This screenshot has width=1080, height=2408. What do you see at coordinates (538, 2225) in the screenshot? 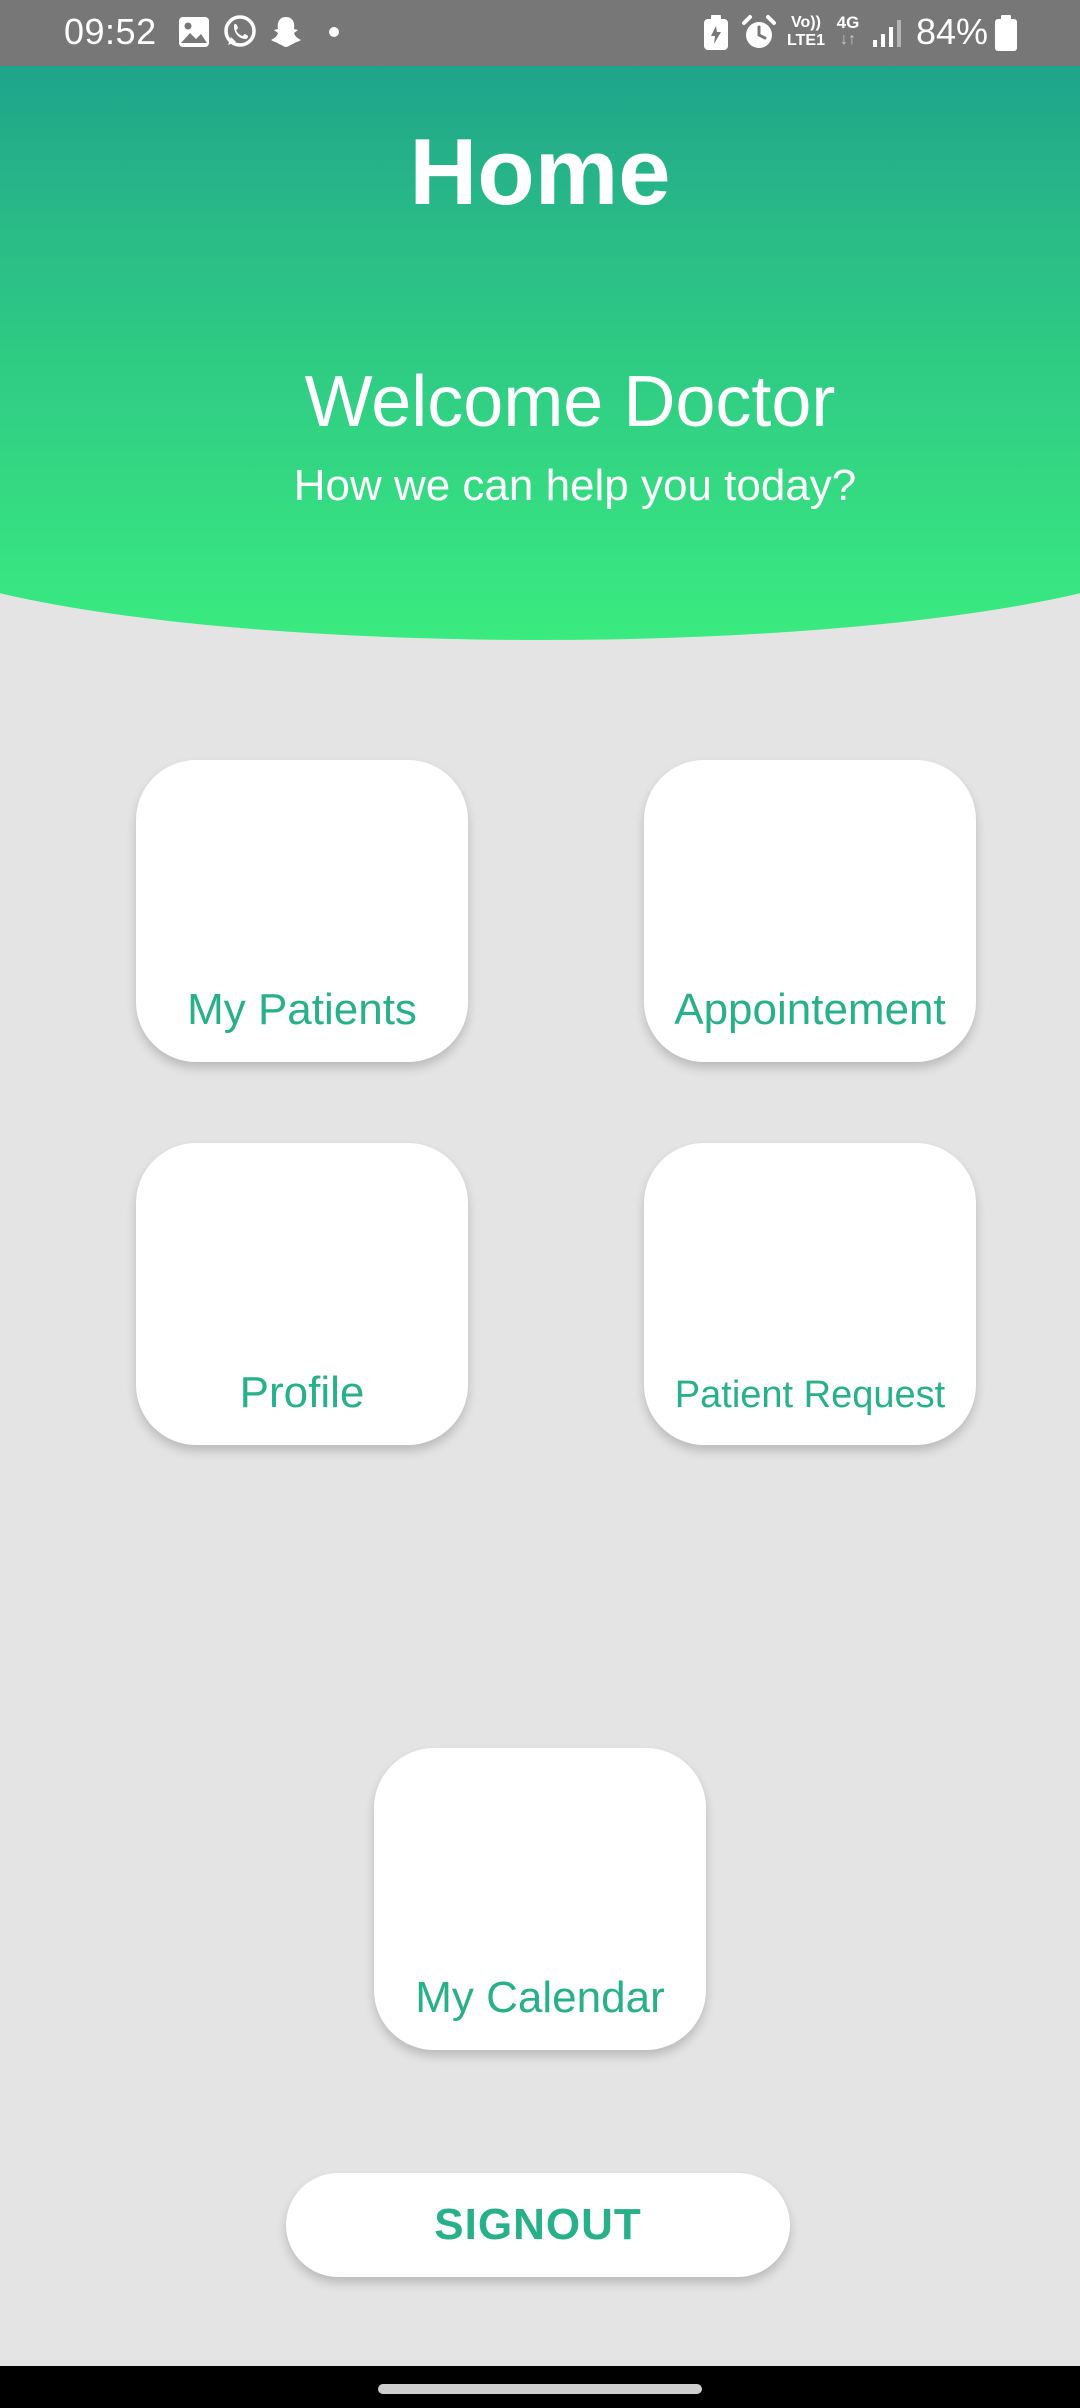
I see `signout-button: SIGNOUT` at bounding box center [538, 2225].